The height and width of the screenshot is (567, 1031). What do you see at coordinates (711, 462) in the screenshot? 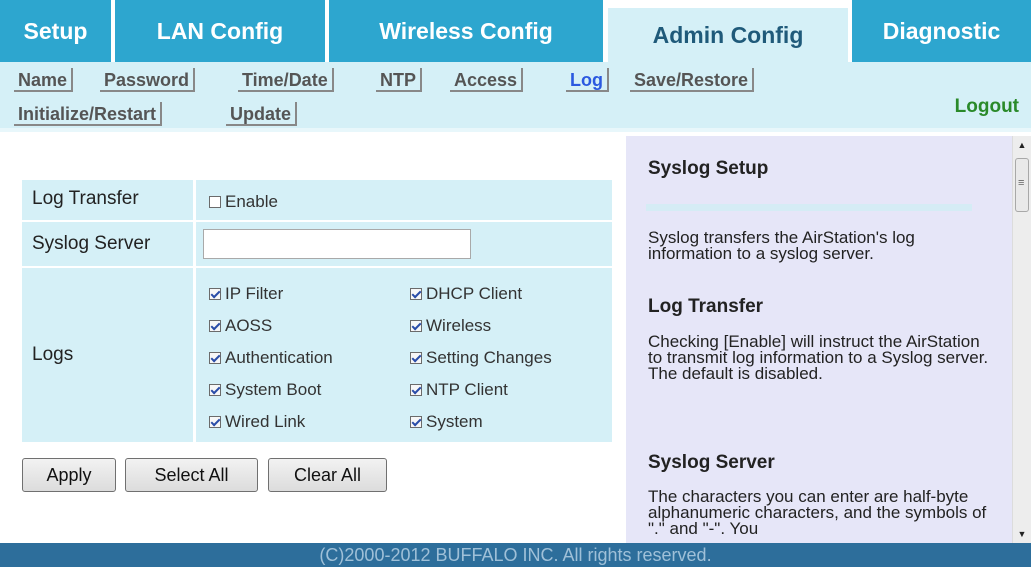
I see `help-syslog-server-title: Syslog Server` at bounding box center [711, 462].